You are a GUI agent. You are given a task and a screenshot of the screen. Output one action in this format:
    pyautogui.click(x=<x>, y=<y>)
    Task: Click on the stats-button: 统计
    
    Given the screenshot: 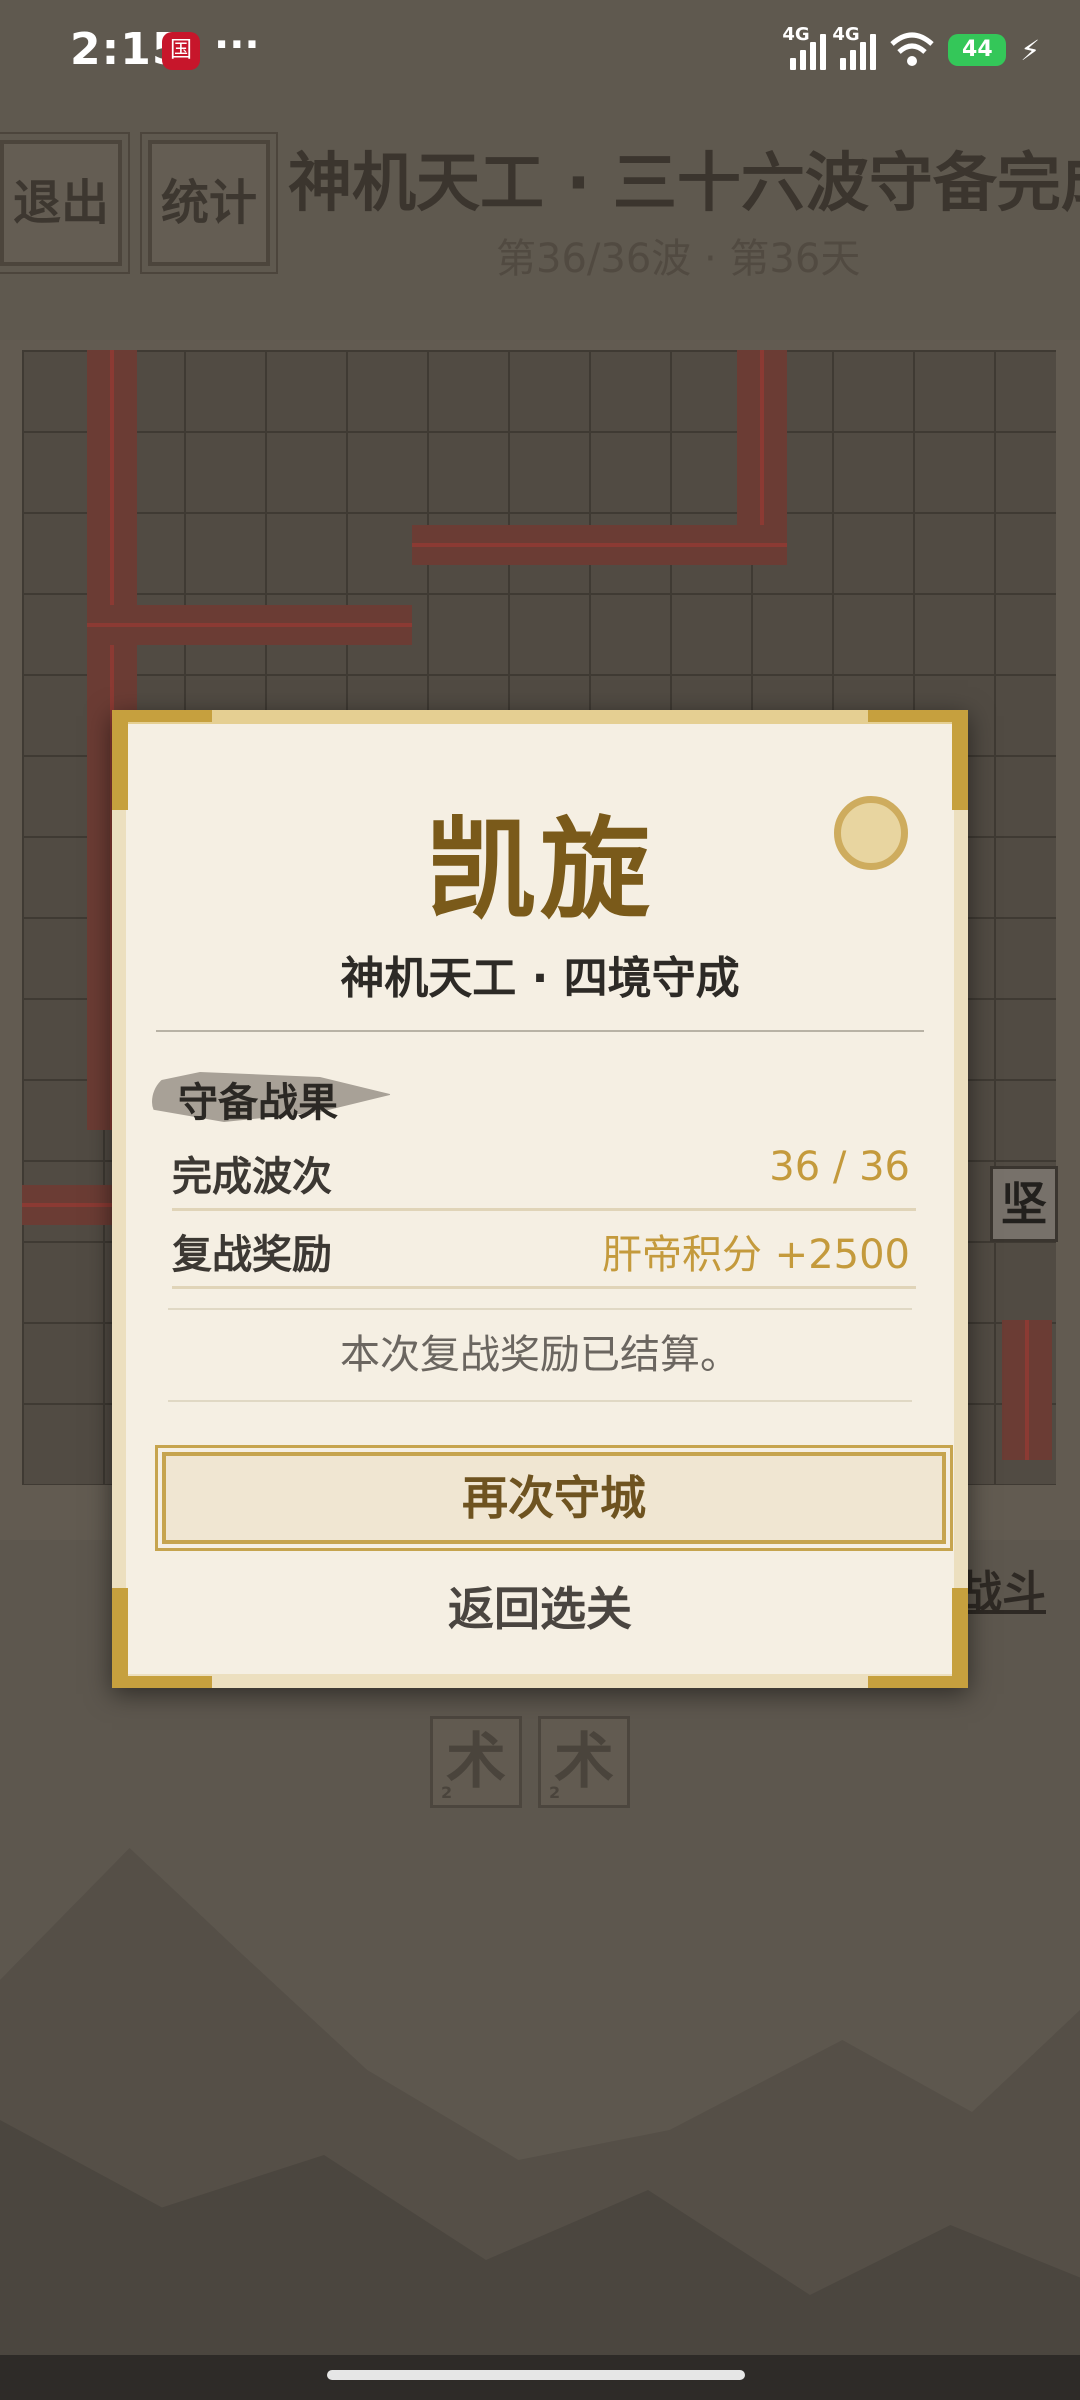 What is the action you would take?
    pyautogui.click(x=209, y=203)
    